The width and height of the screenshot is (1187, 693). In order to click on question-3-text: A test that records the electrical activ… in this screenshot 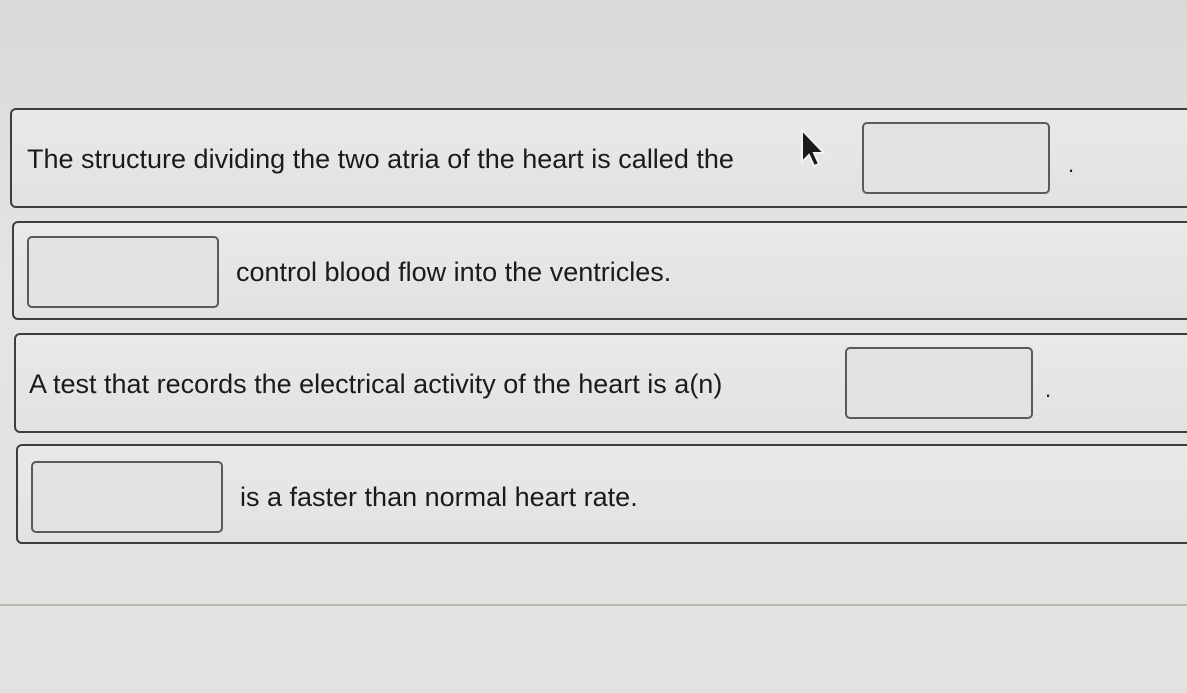, I will do `click(376, 384)`.